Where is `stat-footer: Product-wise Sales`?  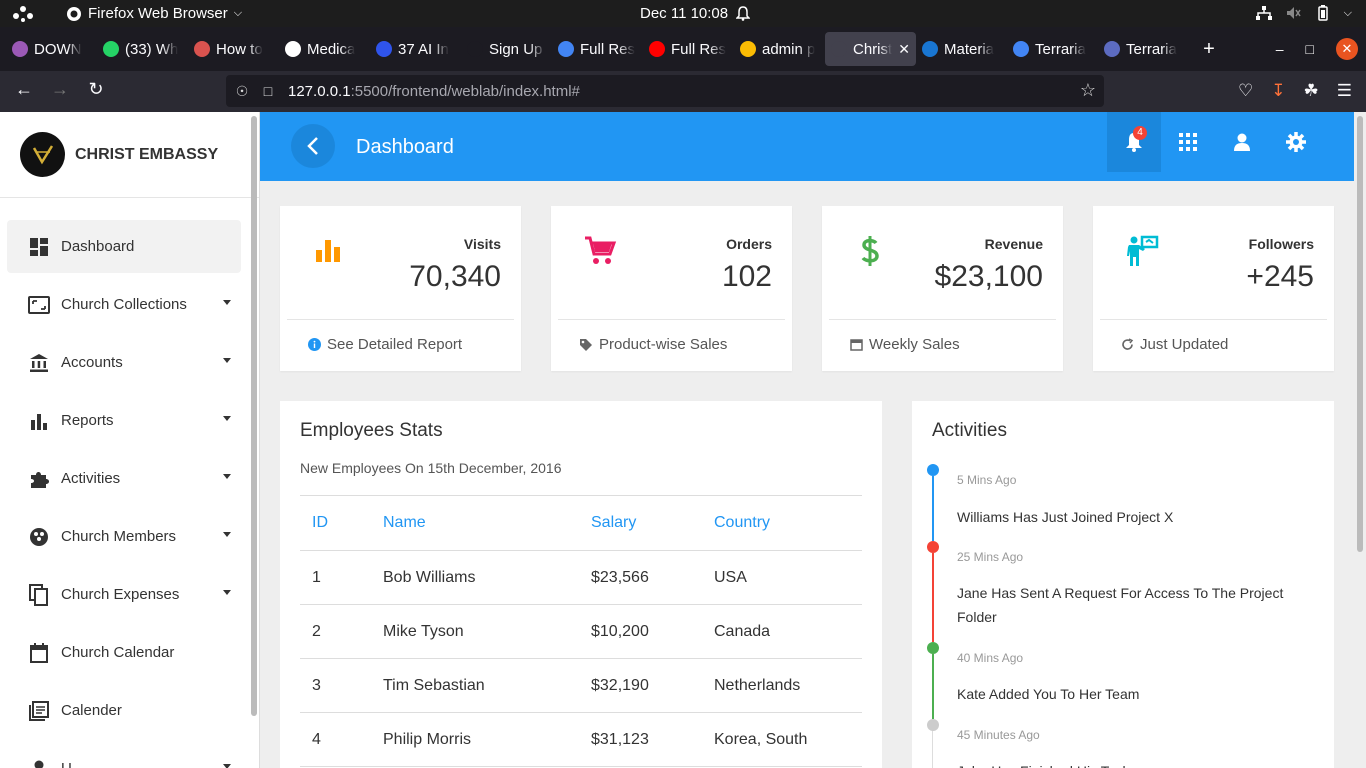 stat-footer: Product-wise Sales is located at coordinates (653, 344).